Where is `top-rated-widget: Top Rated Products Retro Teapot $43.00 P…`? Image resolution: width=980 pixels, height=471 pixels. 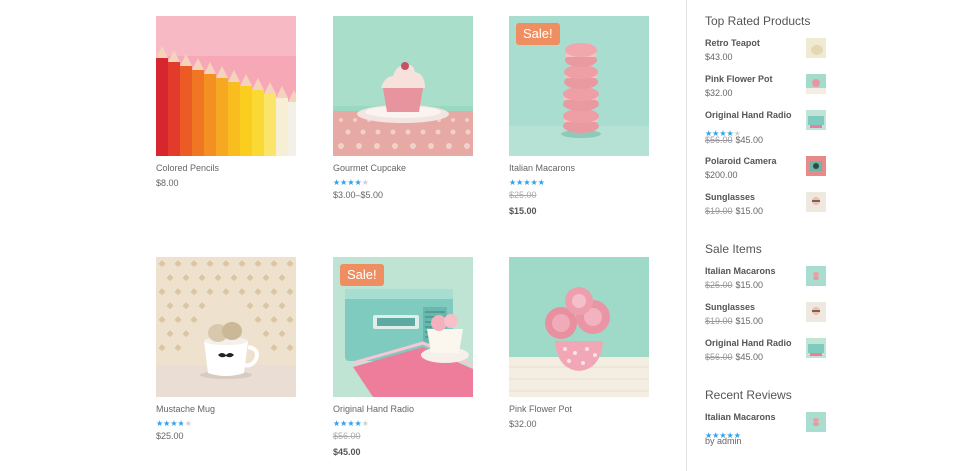
top-rated-widget: Top Rated Products Retro Teapot $43.00 P… is located at coordinates (770, 121).